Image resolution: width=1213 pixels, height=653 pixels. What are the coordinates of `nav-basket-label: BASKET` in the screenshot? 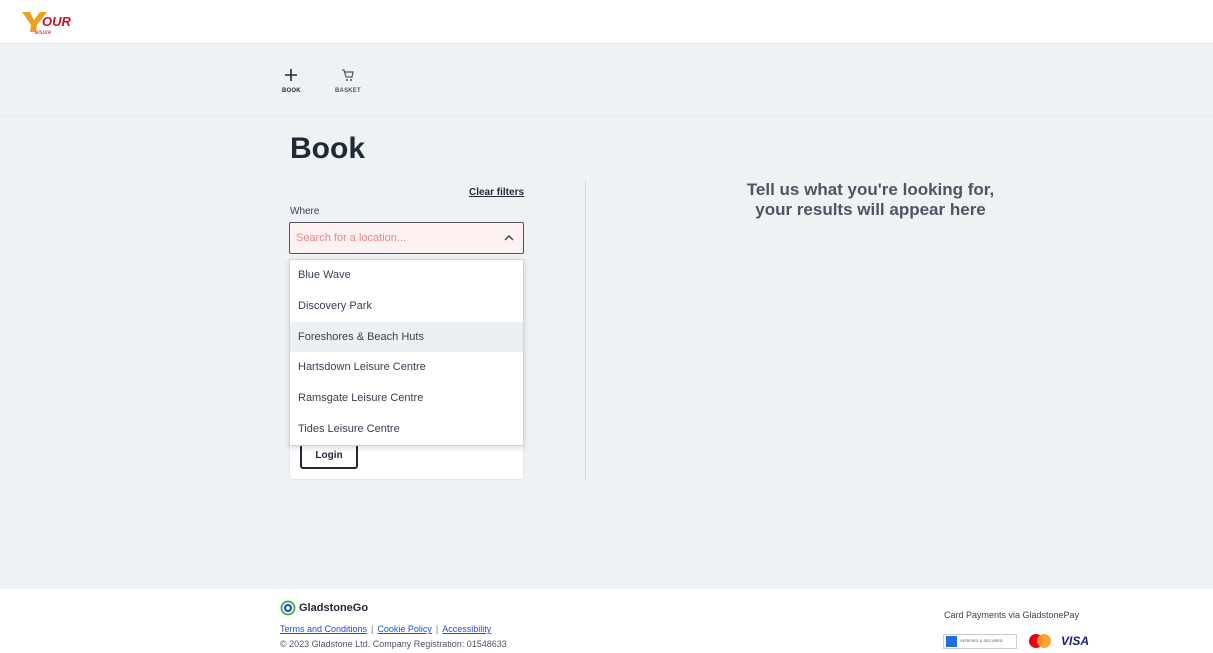 It's located at (348, 91).